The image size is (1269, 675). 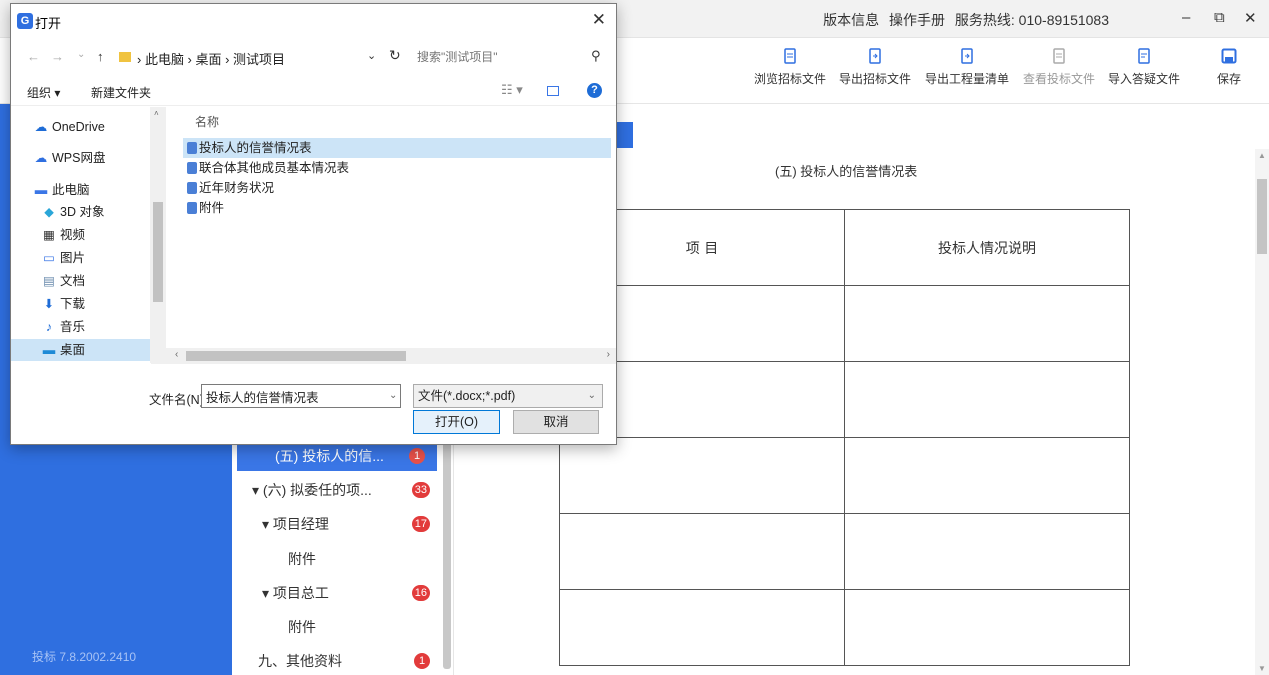 What do you see at coordinates (553, 91) in the screenshot?
I see `preview-pane-icon` at bounding box center [553, 91].